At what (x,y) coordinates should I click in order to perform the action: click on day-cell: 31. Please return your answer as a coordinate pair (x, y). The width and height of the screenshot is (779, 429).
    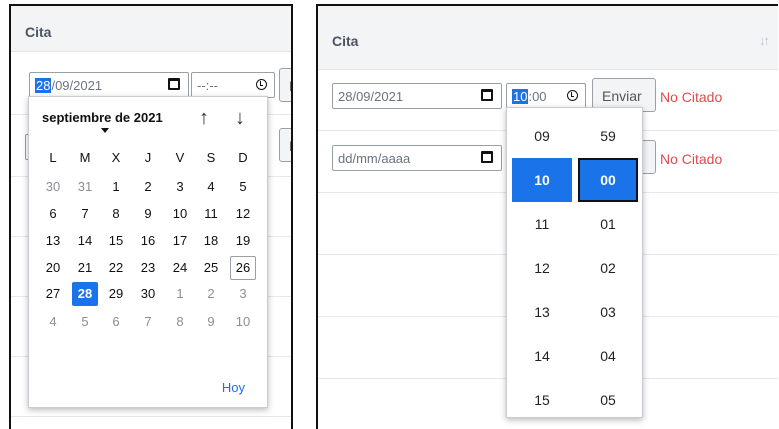
    Looking at the image, I should click on (85, 187).